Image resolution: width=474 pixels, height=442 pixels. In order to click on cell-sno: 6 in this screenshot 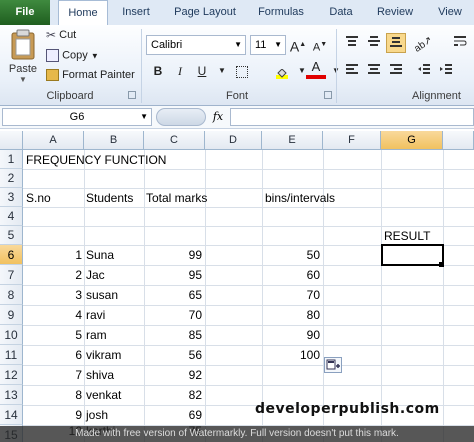, I will do `click(53, 355)`.